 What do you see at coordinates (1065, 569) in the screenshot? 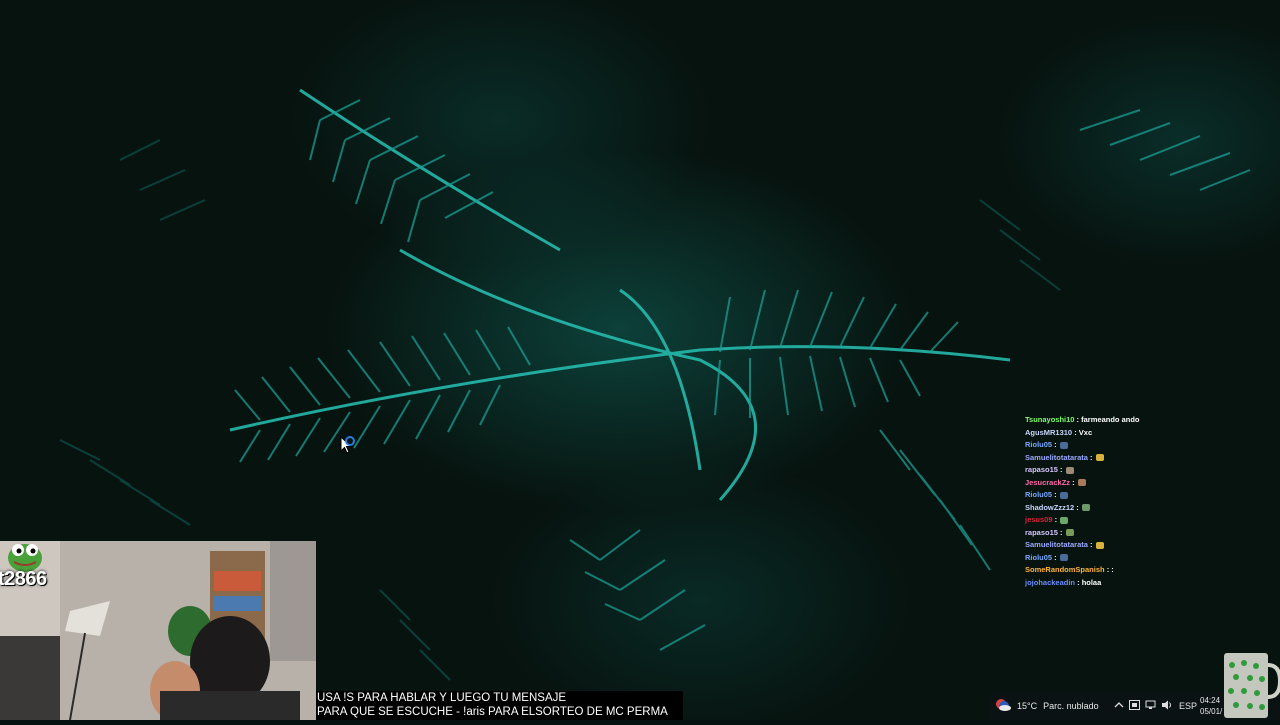
I see `chat-username: SomeRandomSpanish` at bounding box center [1065, 569].